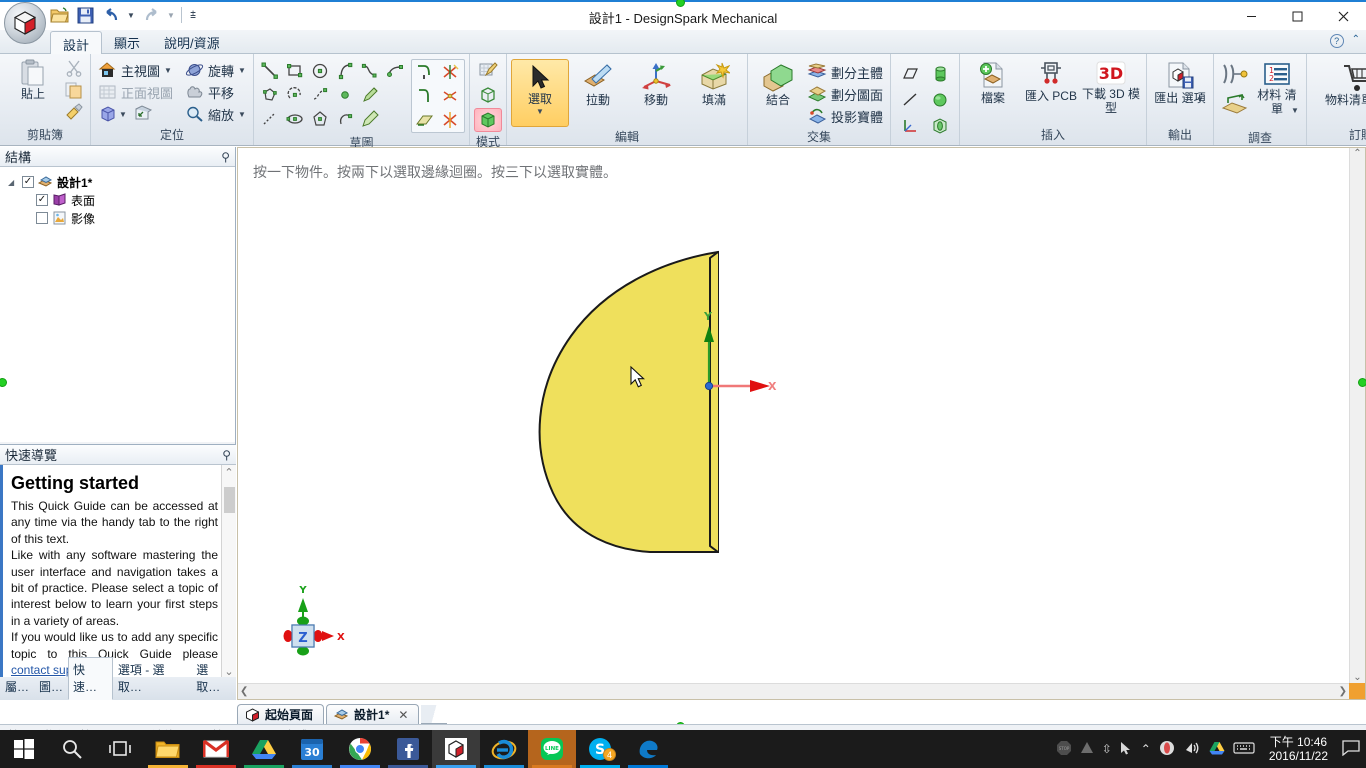  I want to click on taskbar-task-view-button, so click(120, 749).